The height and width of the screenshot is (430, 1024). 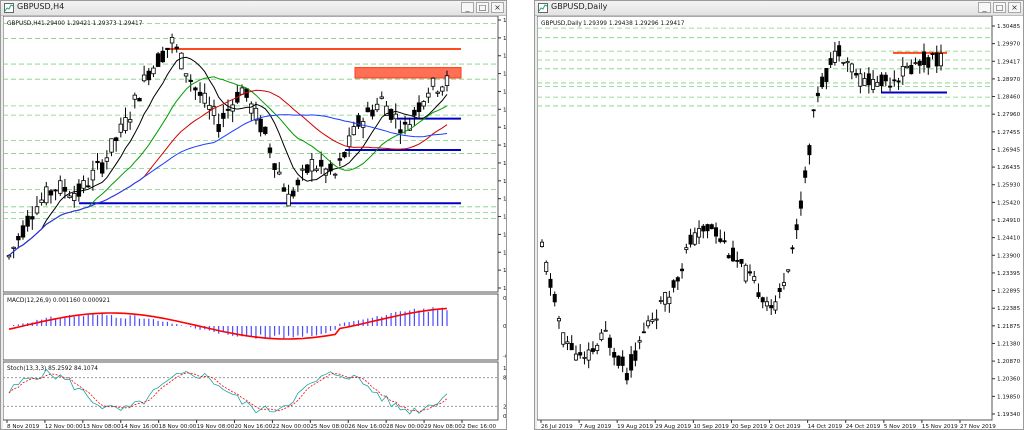 I want to click on time-axis-label: 2 Dec 16:00, so click(x=479, y=426).